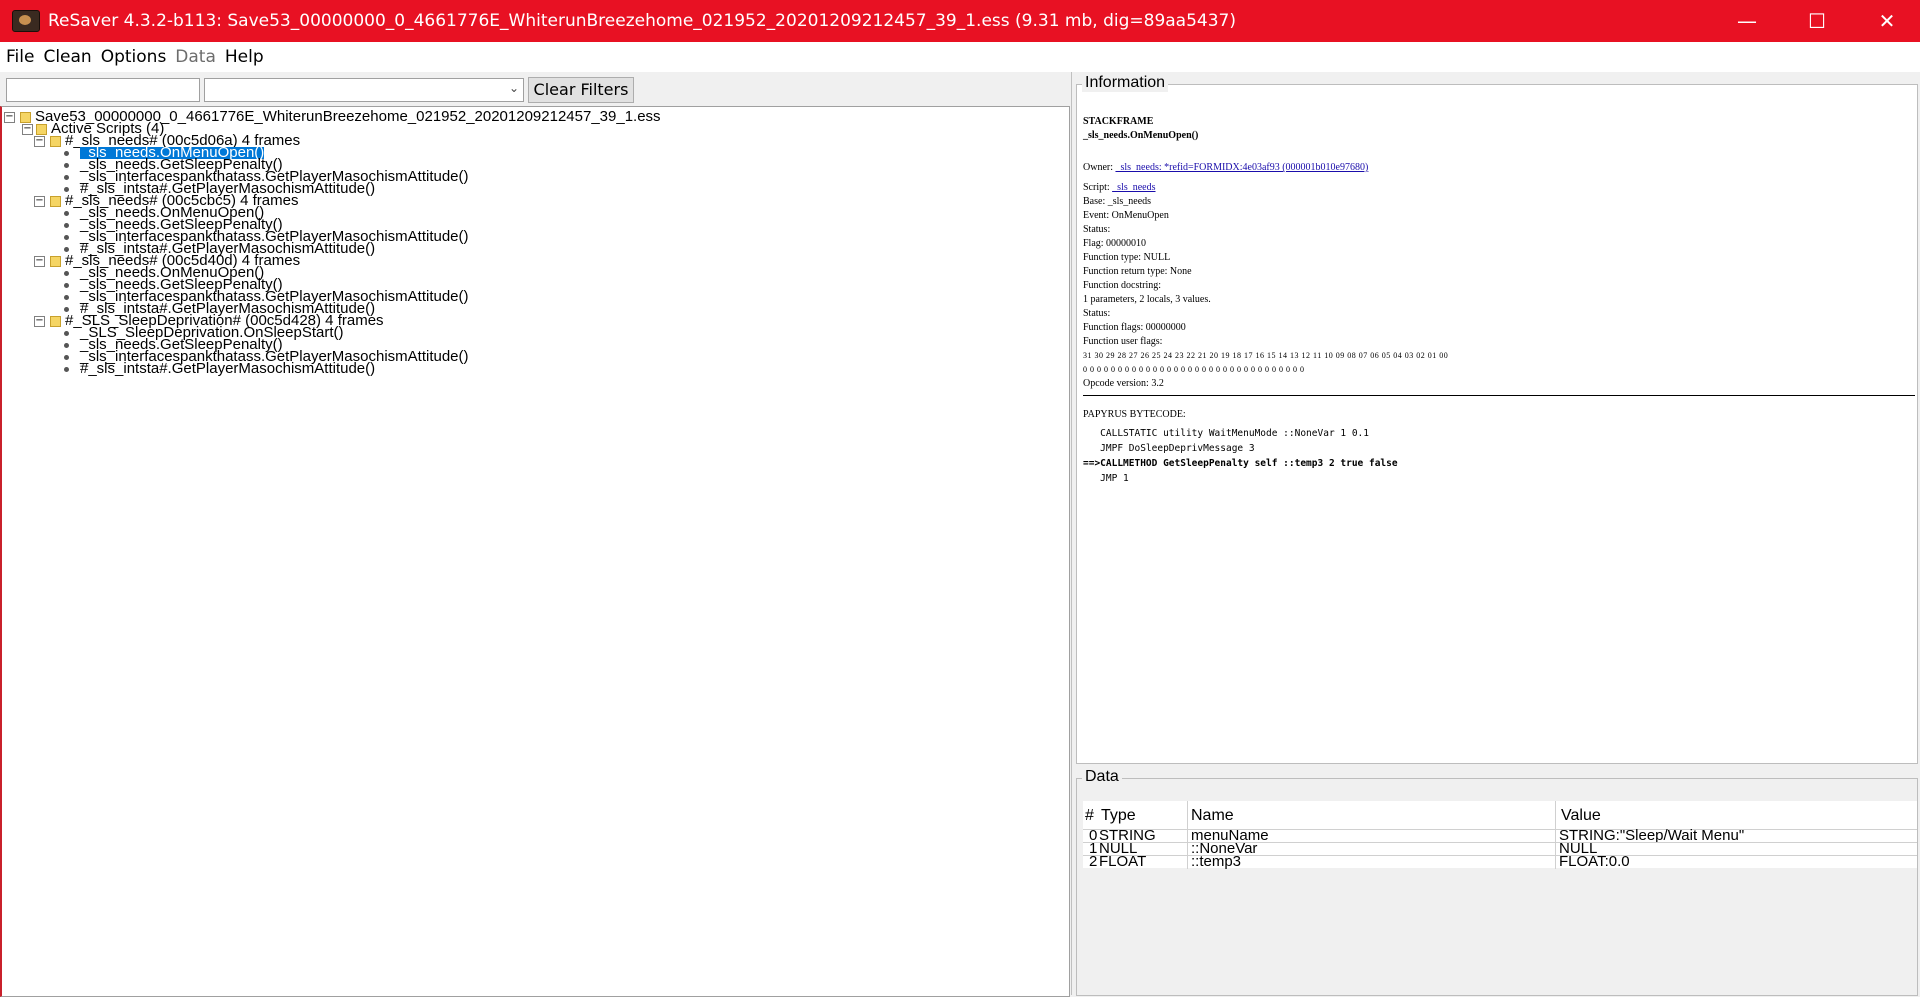 The image size is (1920, 997). I want to click on info-heading: STACKFRAME, so click(1118, 121).